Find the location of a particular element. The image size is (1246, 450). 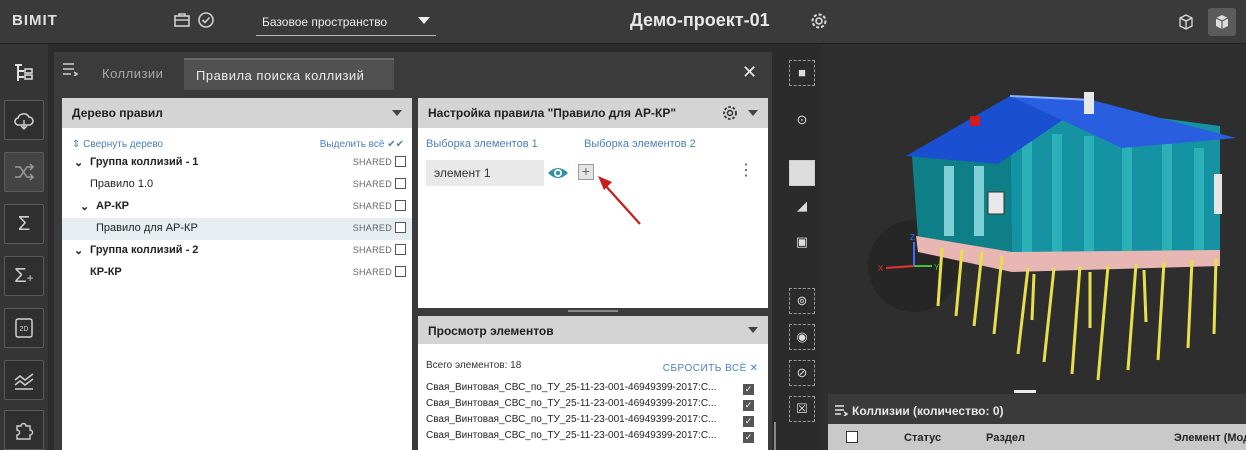

tree-row-label: Группа коллизий - 1 is located at coordinates (144, 162).